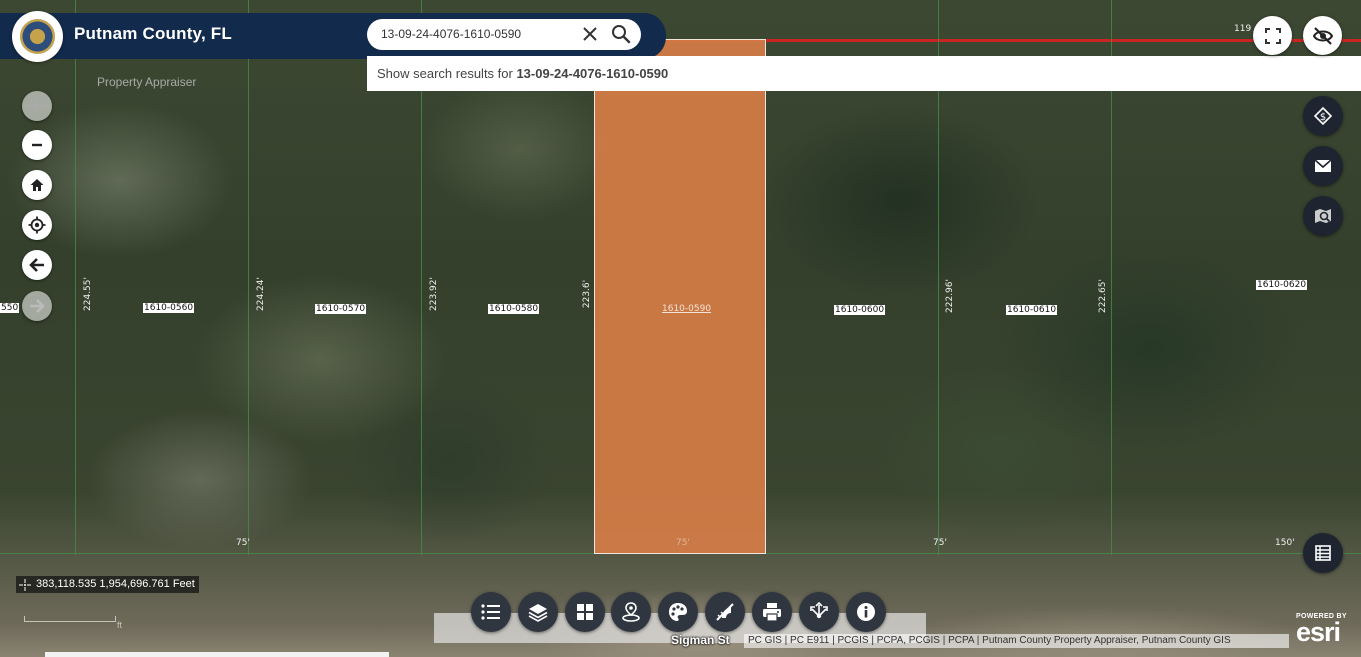  I want to click on locate-tool-button, so click(631, 612).